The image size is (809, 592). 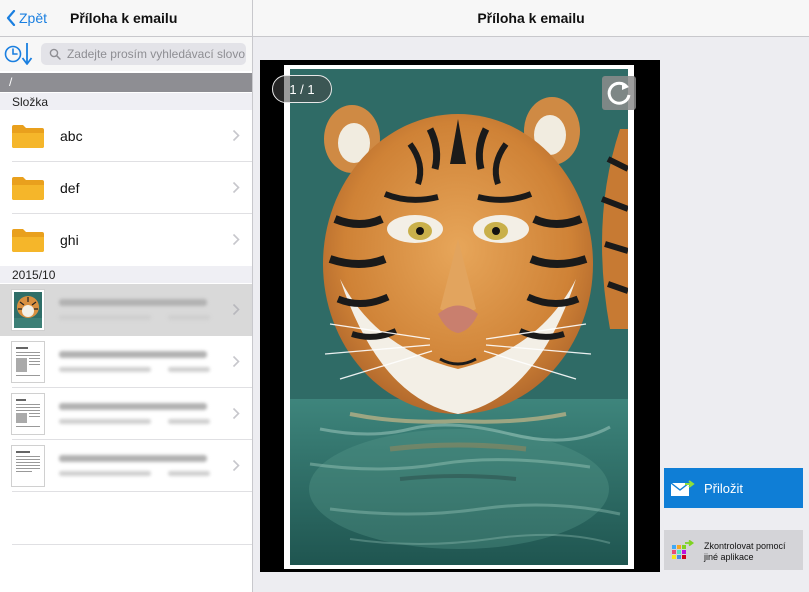 What do you see at coordinates (132, 491) in the screenshot?
I see `row-divider` at bounding box center [132, 491].